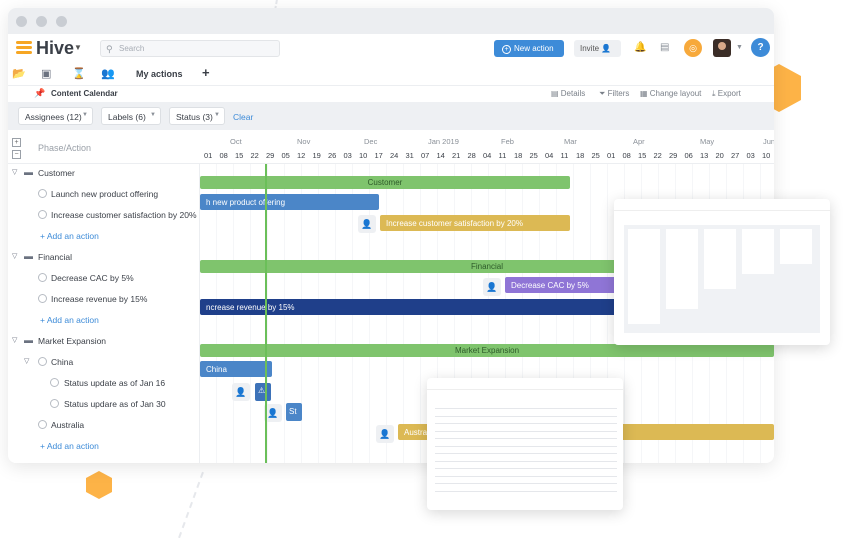 This screenshot has height=538, width=857. What do you see at coordinates (79, 73) in the screenshot?
I see `hourglass-icon: ⌛` at bounding box center [79, 73].